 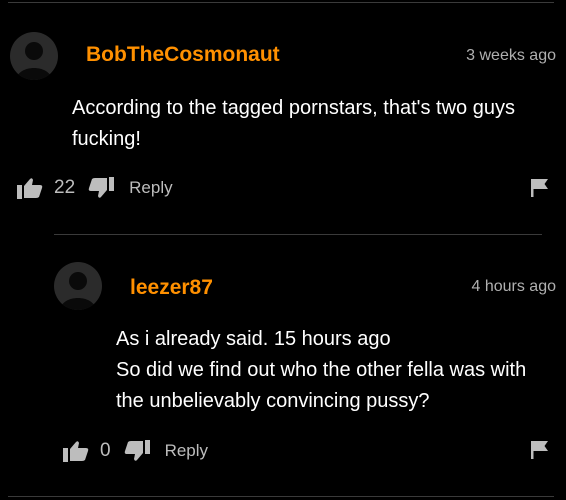 I want to click on like-count: 0, so click(x=105, y=450).